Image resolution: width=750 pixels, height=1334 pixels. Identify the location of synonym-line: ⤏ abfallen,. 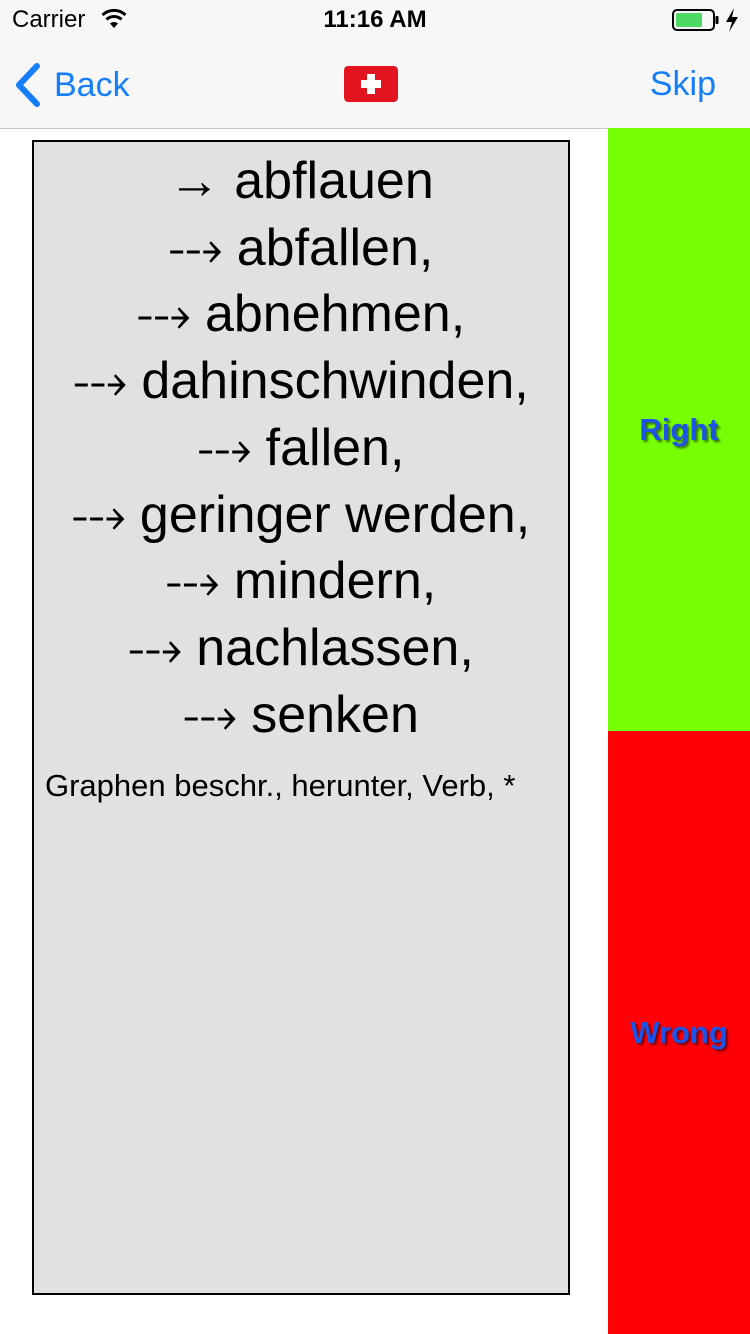
(301, 248).